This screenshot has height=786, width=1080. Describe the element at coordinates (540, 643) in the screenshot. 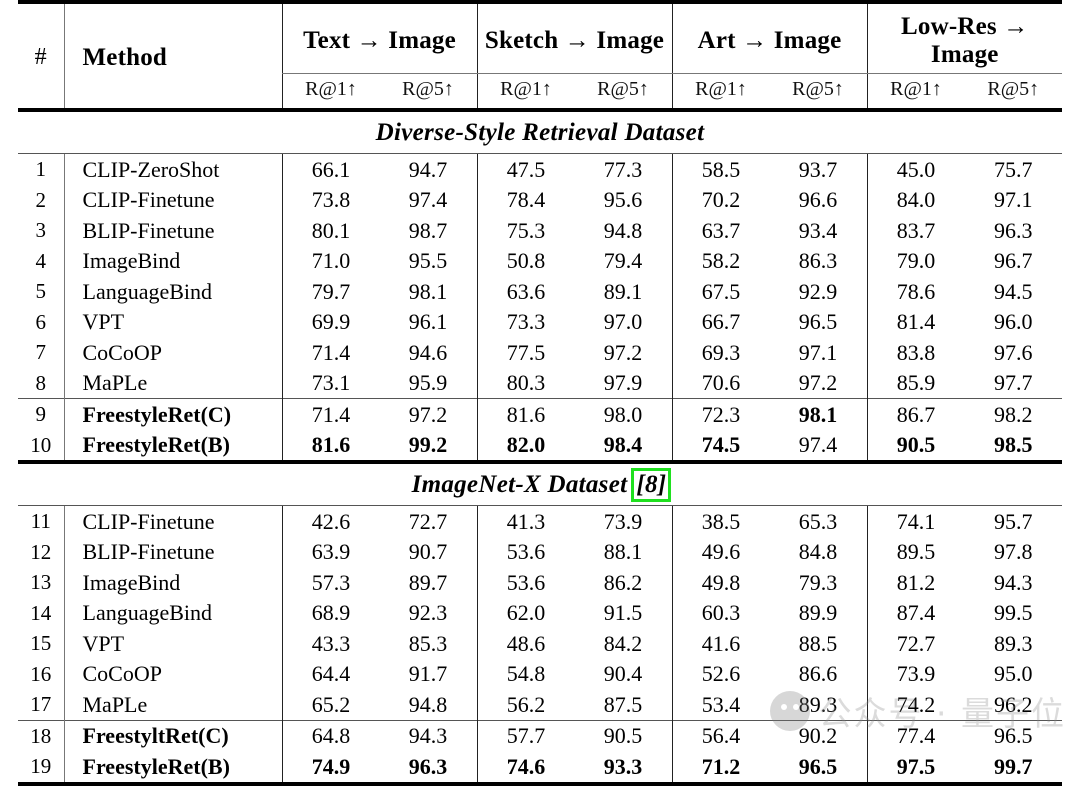

I see `table-row: 15 VPT 43.3 85.3 48.6 84.2 41.6 88.5 72.7 89.3` at that location.